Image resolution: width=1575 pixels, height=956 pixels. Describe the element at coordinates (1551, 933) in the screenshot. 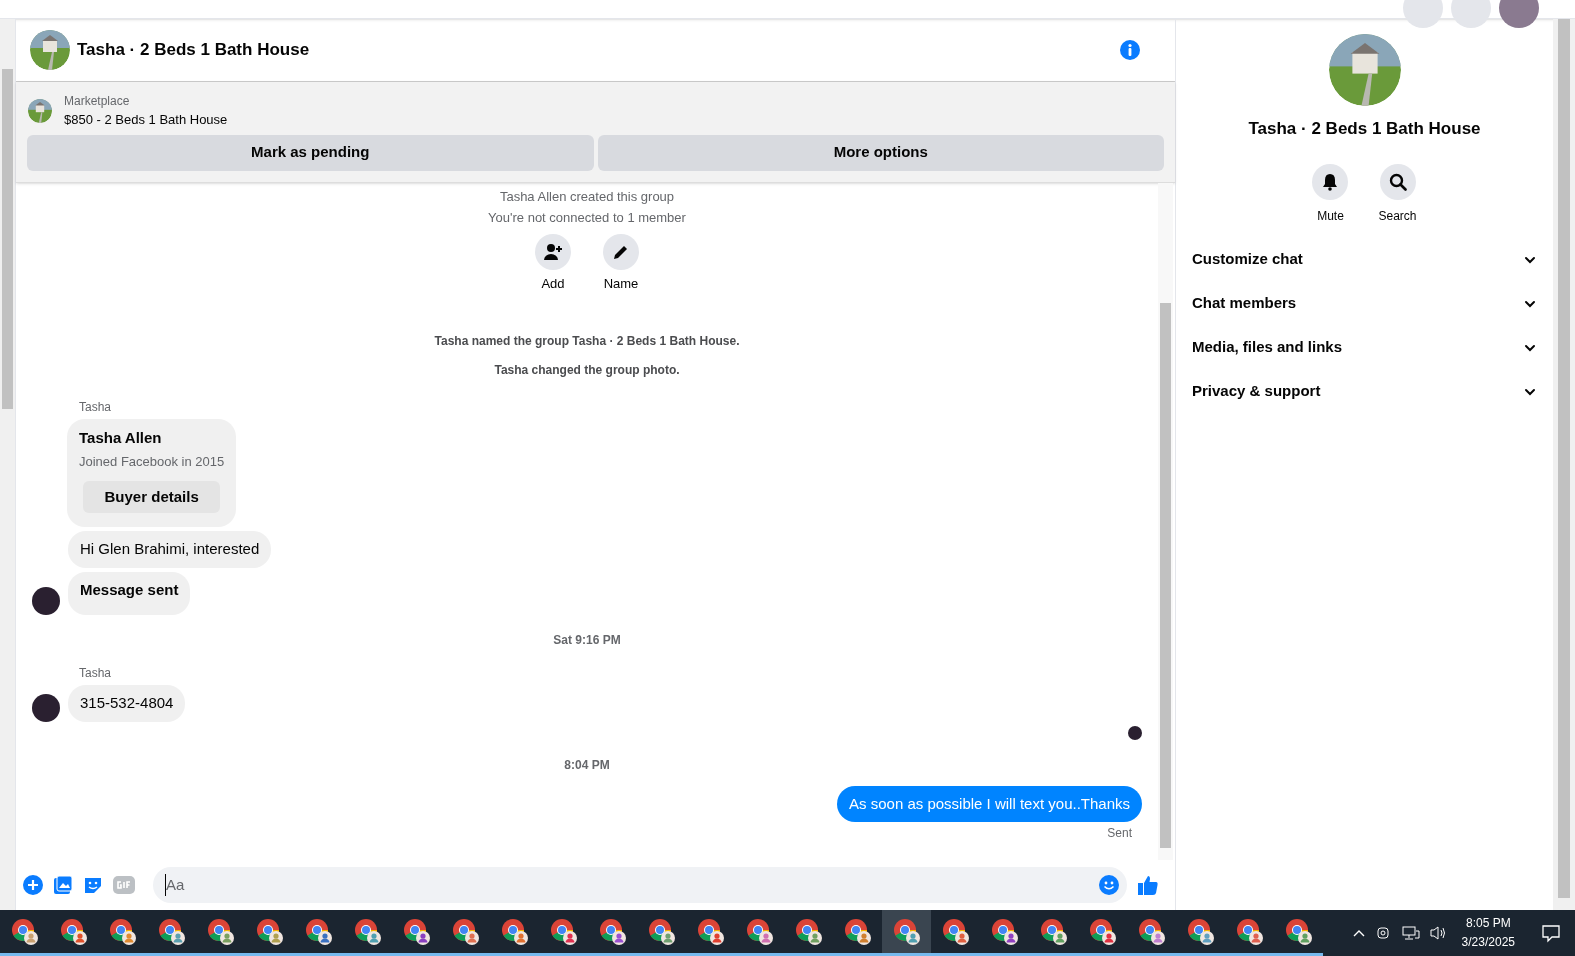

I see `notification-icon` at that location.